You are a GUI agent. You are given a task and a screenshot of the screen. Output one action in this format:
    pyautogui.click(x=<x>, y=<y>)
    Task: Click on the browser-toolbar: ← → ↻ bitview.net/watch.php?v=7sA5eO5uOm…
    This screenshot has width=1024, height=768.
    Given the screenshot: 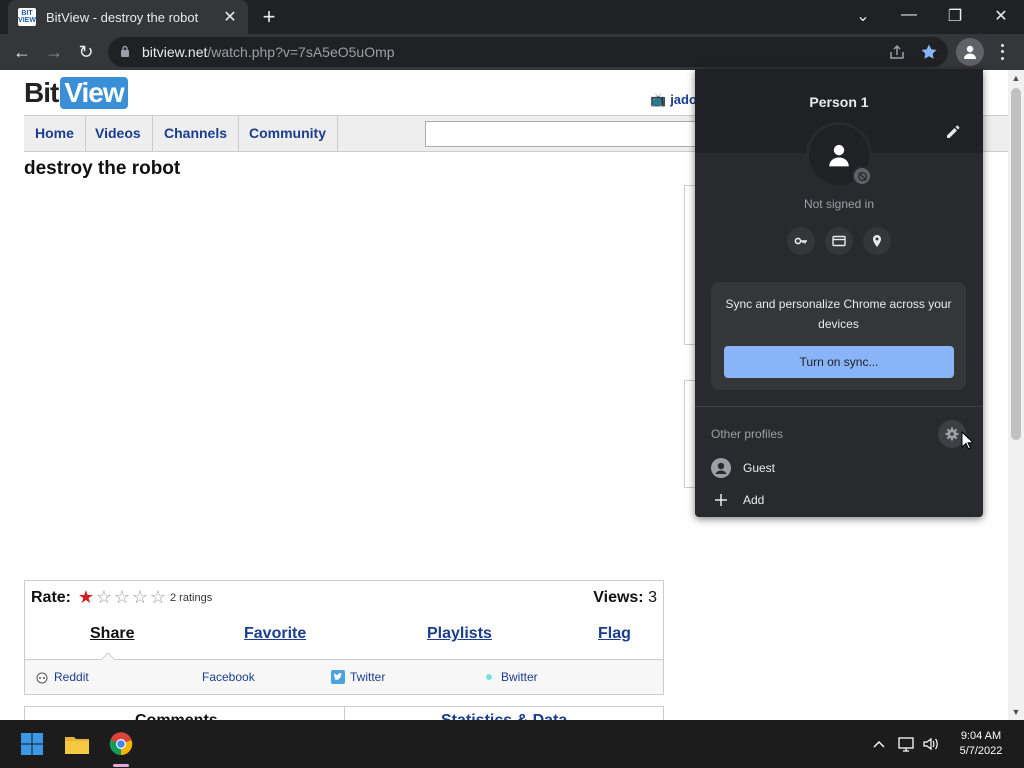 What is the action you would take?
    pyautogui.click(x=512, y=52)
    